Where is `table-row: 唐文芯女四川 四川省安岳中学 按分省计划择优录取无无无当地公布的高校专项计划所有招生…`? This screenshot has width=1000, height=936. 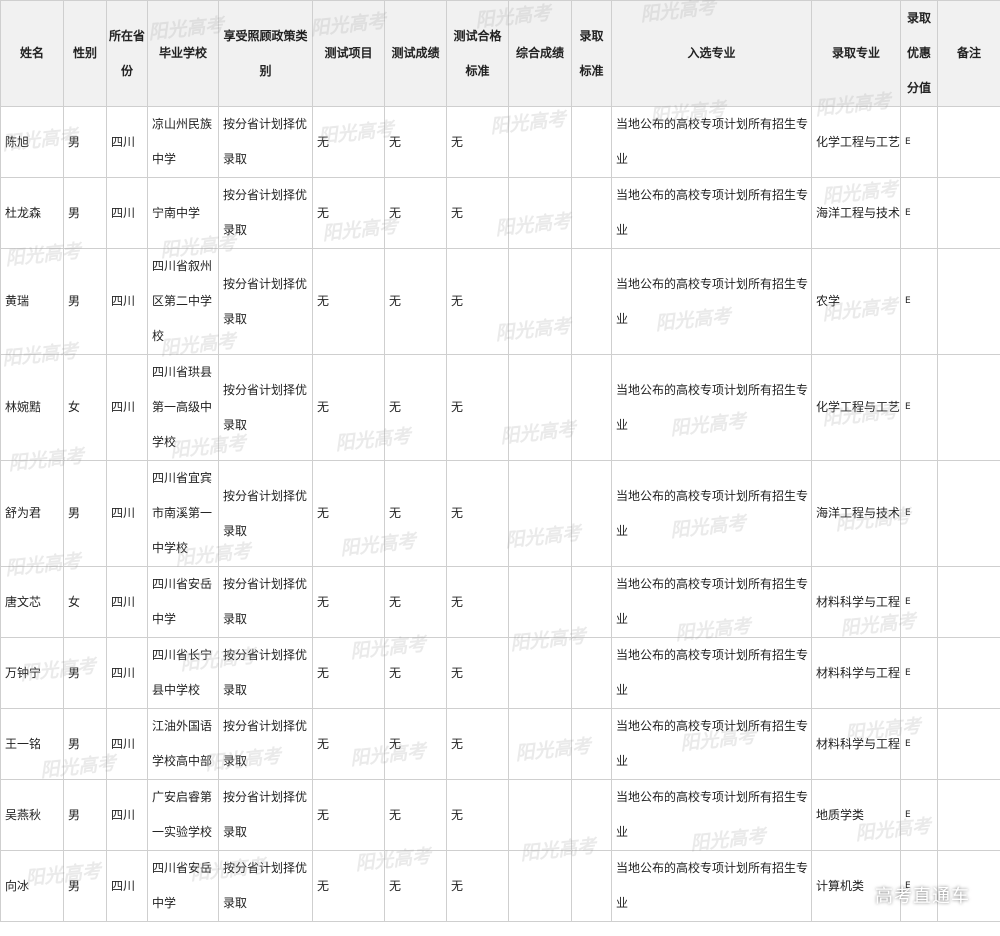
table-row: 唐文芯女四川 四川省安岳中学 按分省计划择优录取无无无当地公布的高校专项计划所有招生… is located at coordinates (500, 602).